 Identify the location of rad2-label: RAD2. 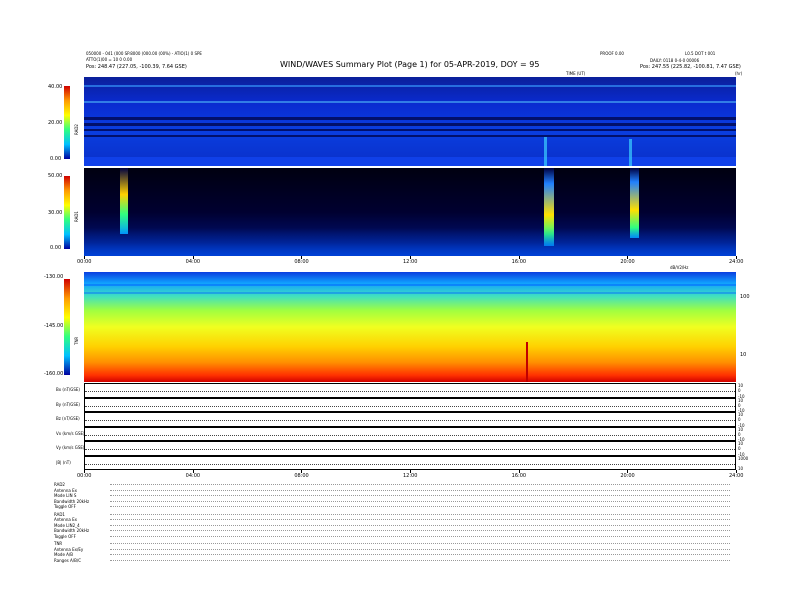
(76, 129).